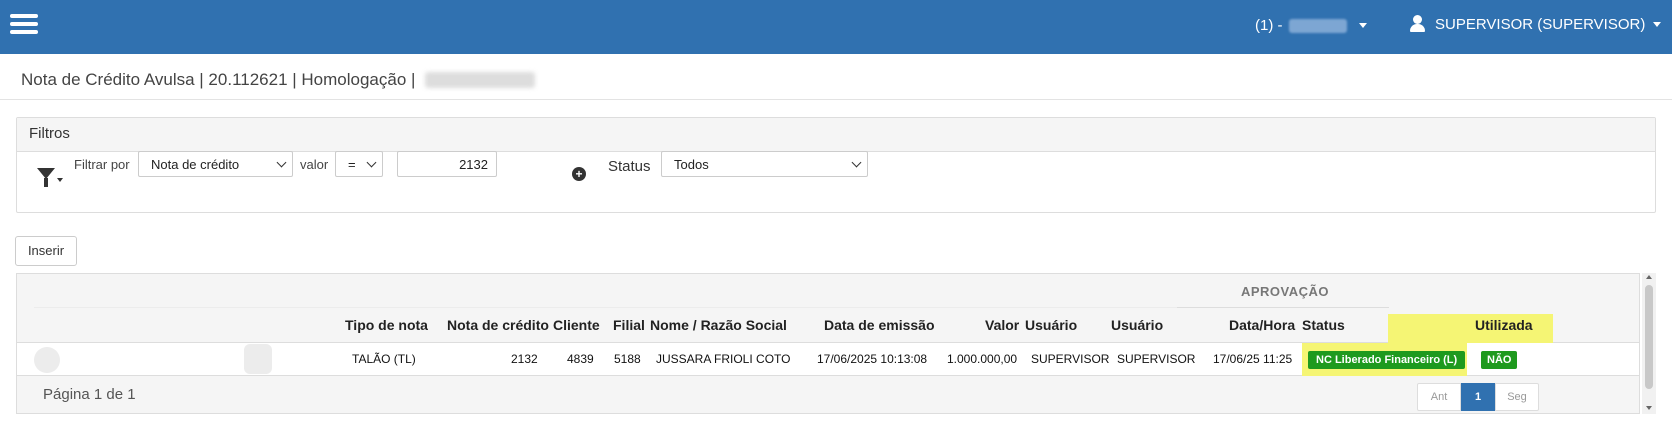 This screenshot has height=428, width=1672. Describe the element at coordinates (836, 27) in the screenshot. I see `top-navbar: (1) - SUPERVISOR (SUPERVISOR)` at that location.